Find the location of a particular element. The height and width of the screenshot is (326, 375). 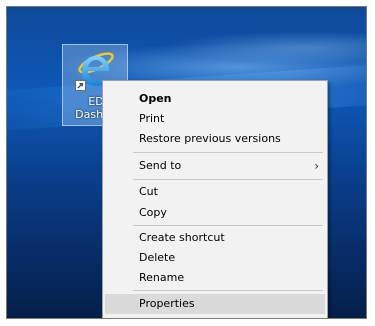

menu-item-print: Print is located at coordinates (215, 119).